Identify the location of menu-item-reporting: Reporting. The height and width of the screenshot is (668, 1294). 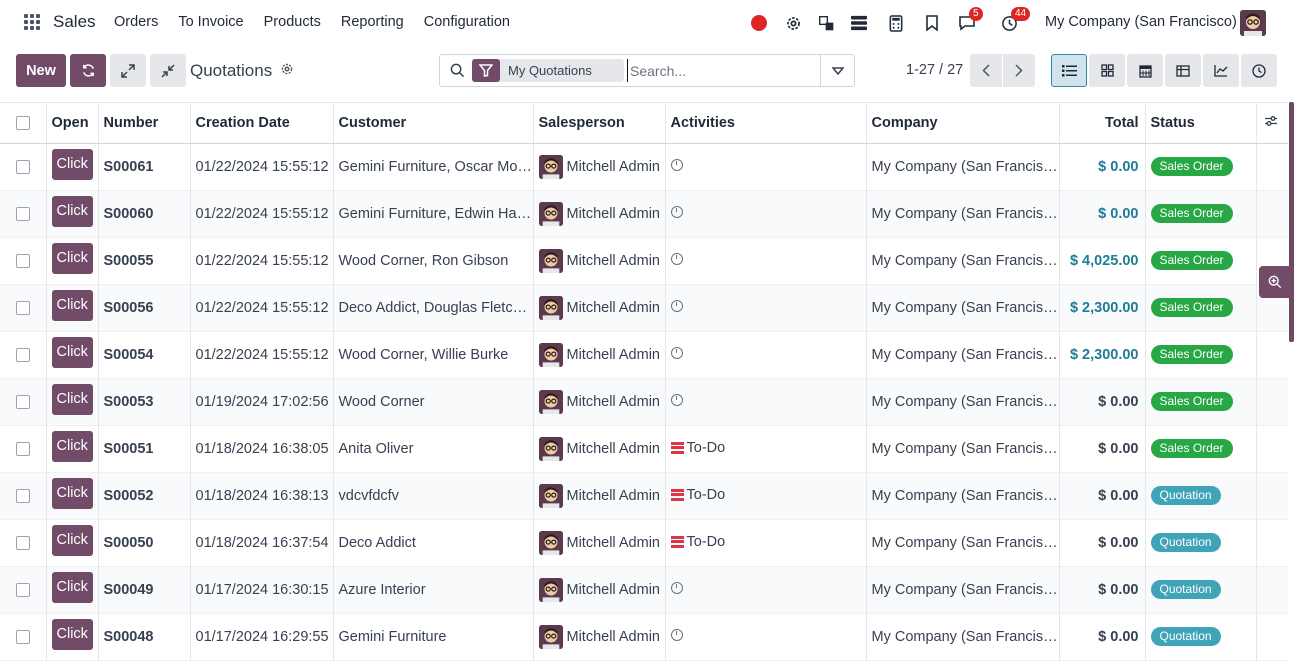
(372, 22).